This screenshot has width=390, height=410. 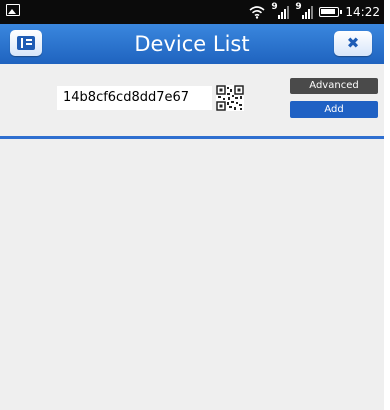 What do you see at coordinates (13, 10) in the screenshot?
I see `image-notification-icon` at bounding box center [13, 10].